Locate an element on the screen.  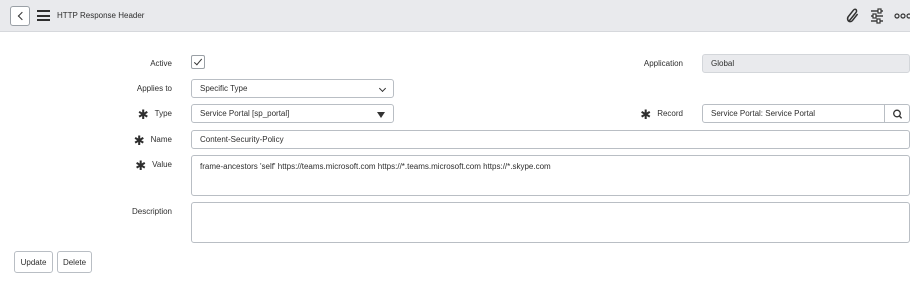
search-icon is located at coordinates (898, 114).